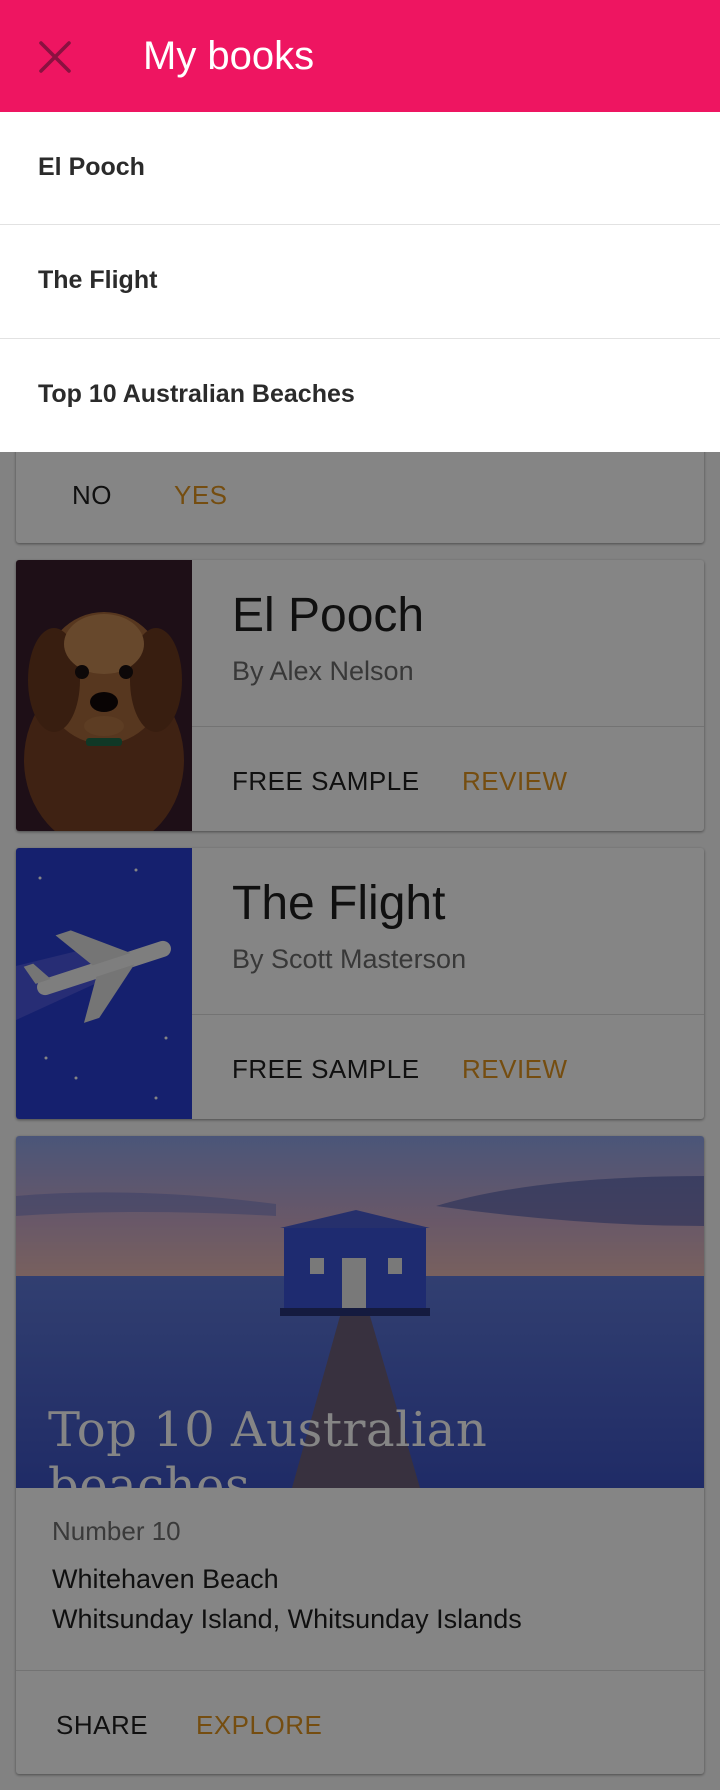 This screenshot has width=720, height=1790. What do you see at coordinates (229, 56) in the screenshot?
I see `page-title: My books` at bounding box center [229, 56].